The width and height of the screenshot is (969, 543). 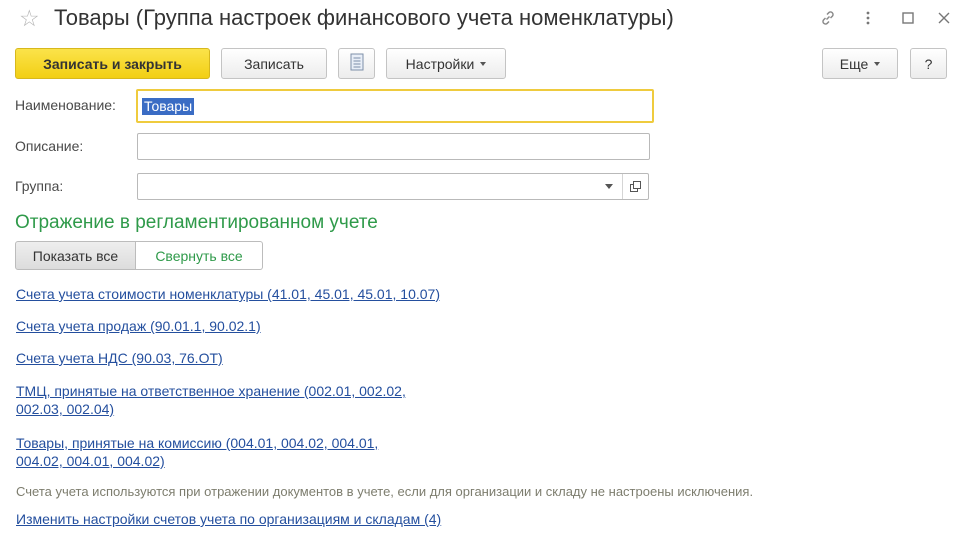 I want to click on commission-goods-link-line2: 004.02, 004.01, 004.02), so click(x=90, y=461).